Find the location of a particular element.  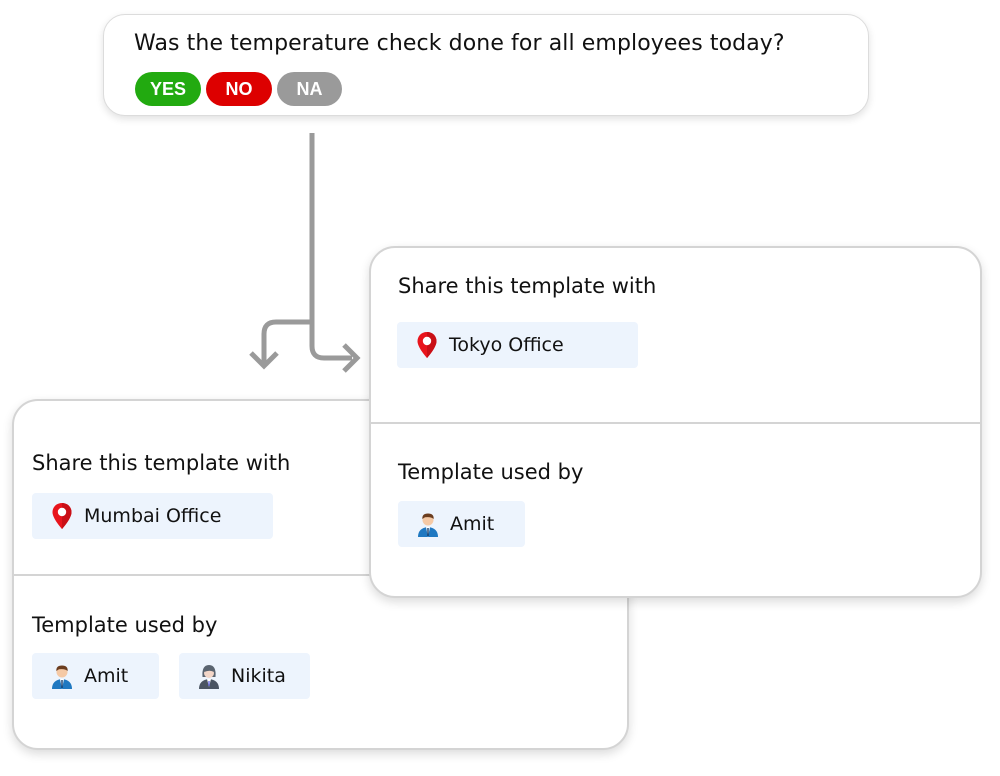

answer-options: YES NO NA is located at coordinates (238, 89).